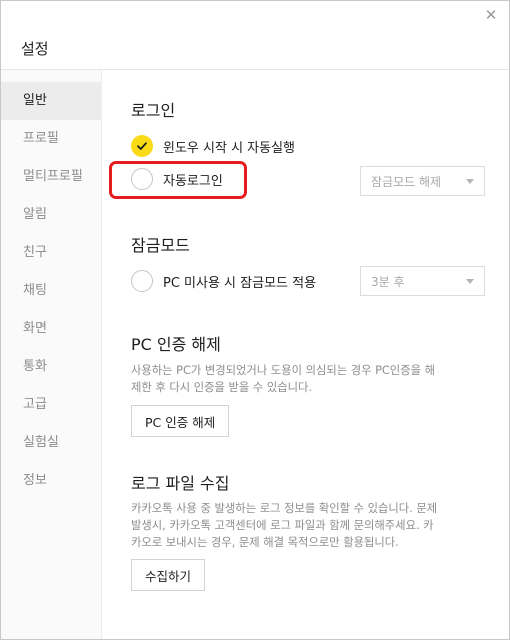 This screenshot has height=640, width=510. I want to click on lockmode-section-title: 잠금모드, so click(160, 245).